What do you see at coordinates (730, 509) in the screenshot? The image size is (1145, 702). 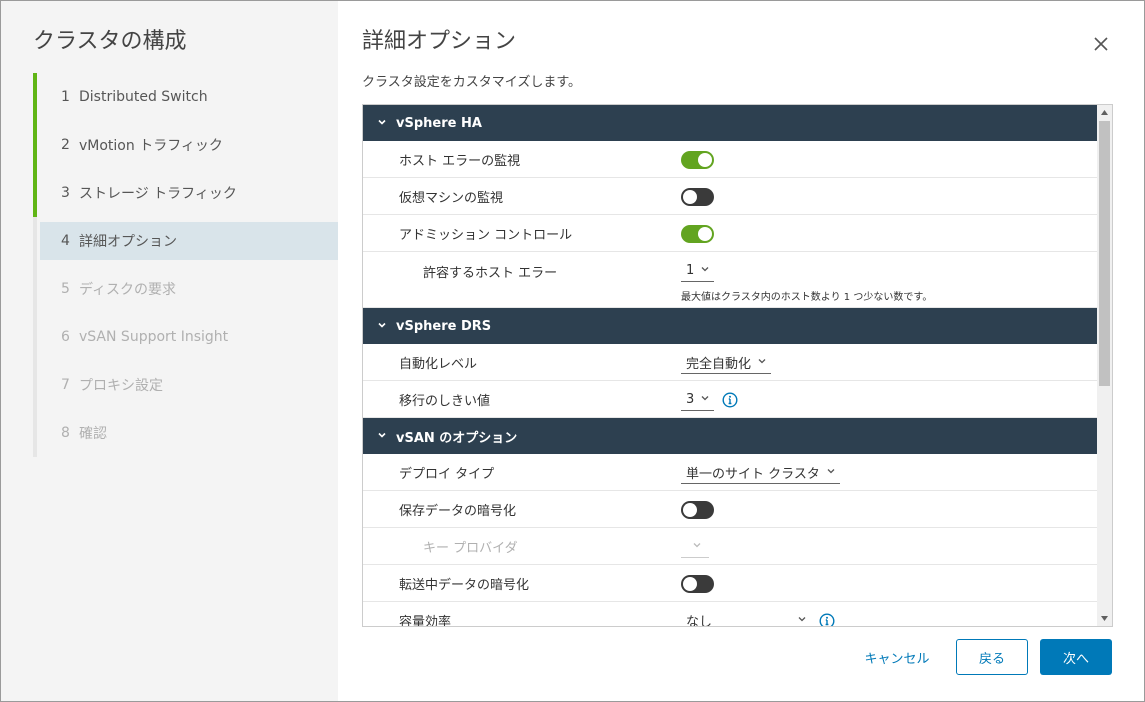 I see `option-row-data-at-rest-encryption: 保存データの暗号化` at bounding box center [730, 509].